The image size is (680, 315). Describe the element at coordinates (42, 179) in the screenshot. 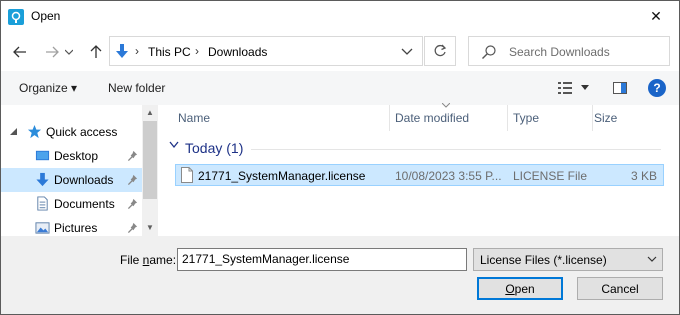

I see `downloads-folder-icon` at that location.